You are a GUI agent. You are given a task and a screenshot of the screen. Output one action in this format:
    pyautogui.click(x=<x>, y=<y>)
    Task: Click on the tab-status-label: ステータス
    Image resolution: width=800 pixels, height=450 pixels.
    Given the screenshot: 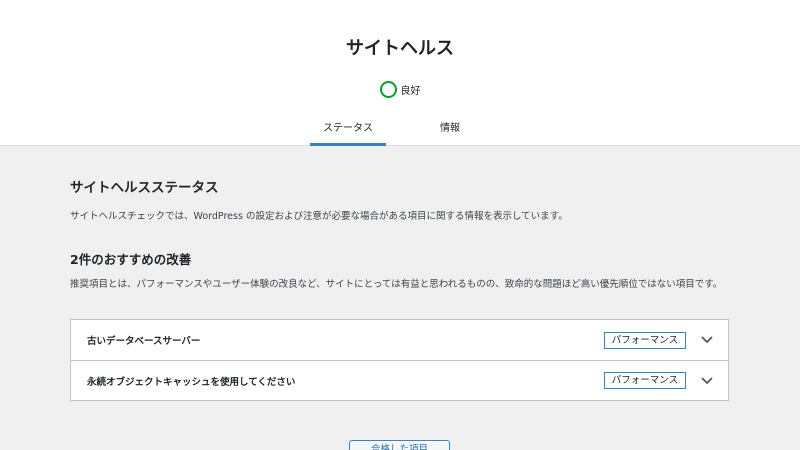 What is the action you would take?
    pyautogui.click(x=348, y=128)
    